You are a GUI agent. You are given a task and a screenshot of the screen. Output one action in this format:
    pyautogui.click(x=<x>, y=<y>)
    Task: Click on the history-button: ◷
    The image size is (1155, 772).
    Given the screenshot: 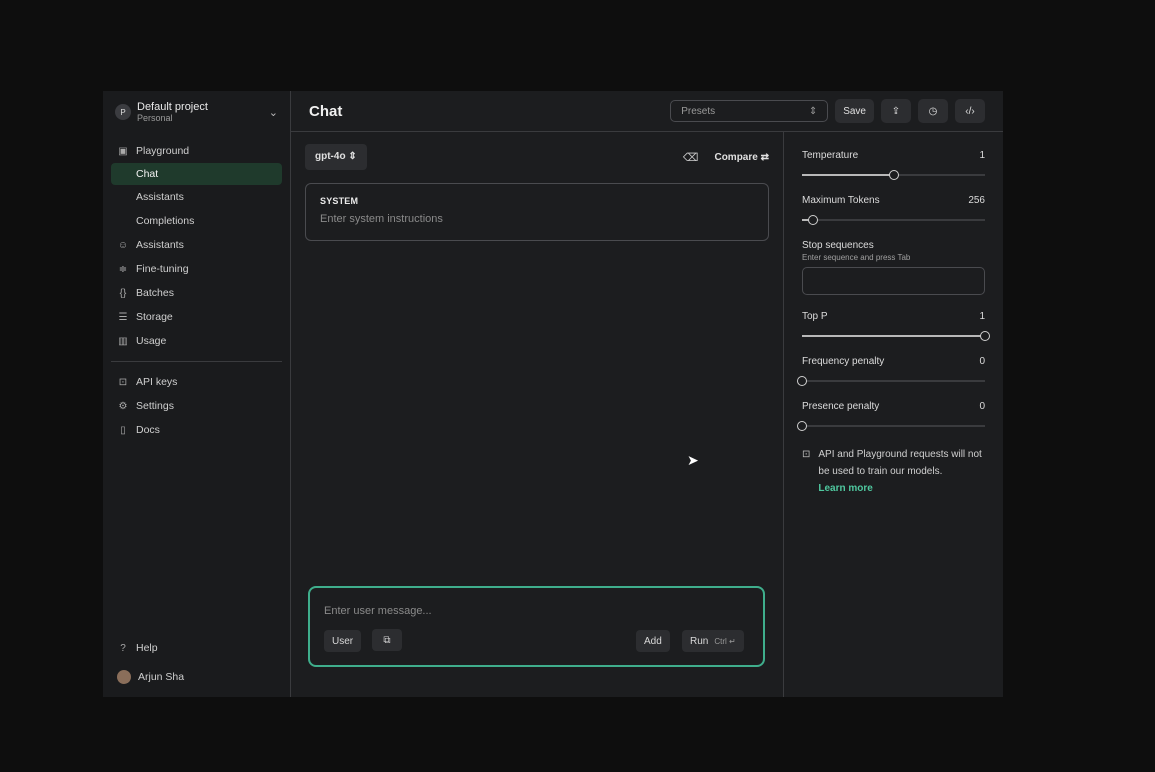 What is the action you would take?
    pyautogui.click(x=933, y=111)
    